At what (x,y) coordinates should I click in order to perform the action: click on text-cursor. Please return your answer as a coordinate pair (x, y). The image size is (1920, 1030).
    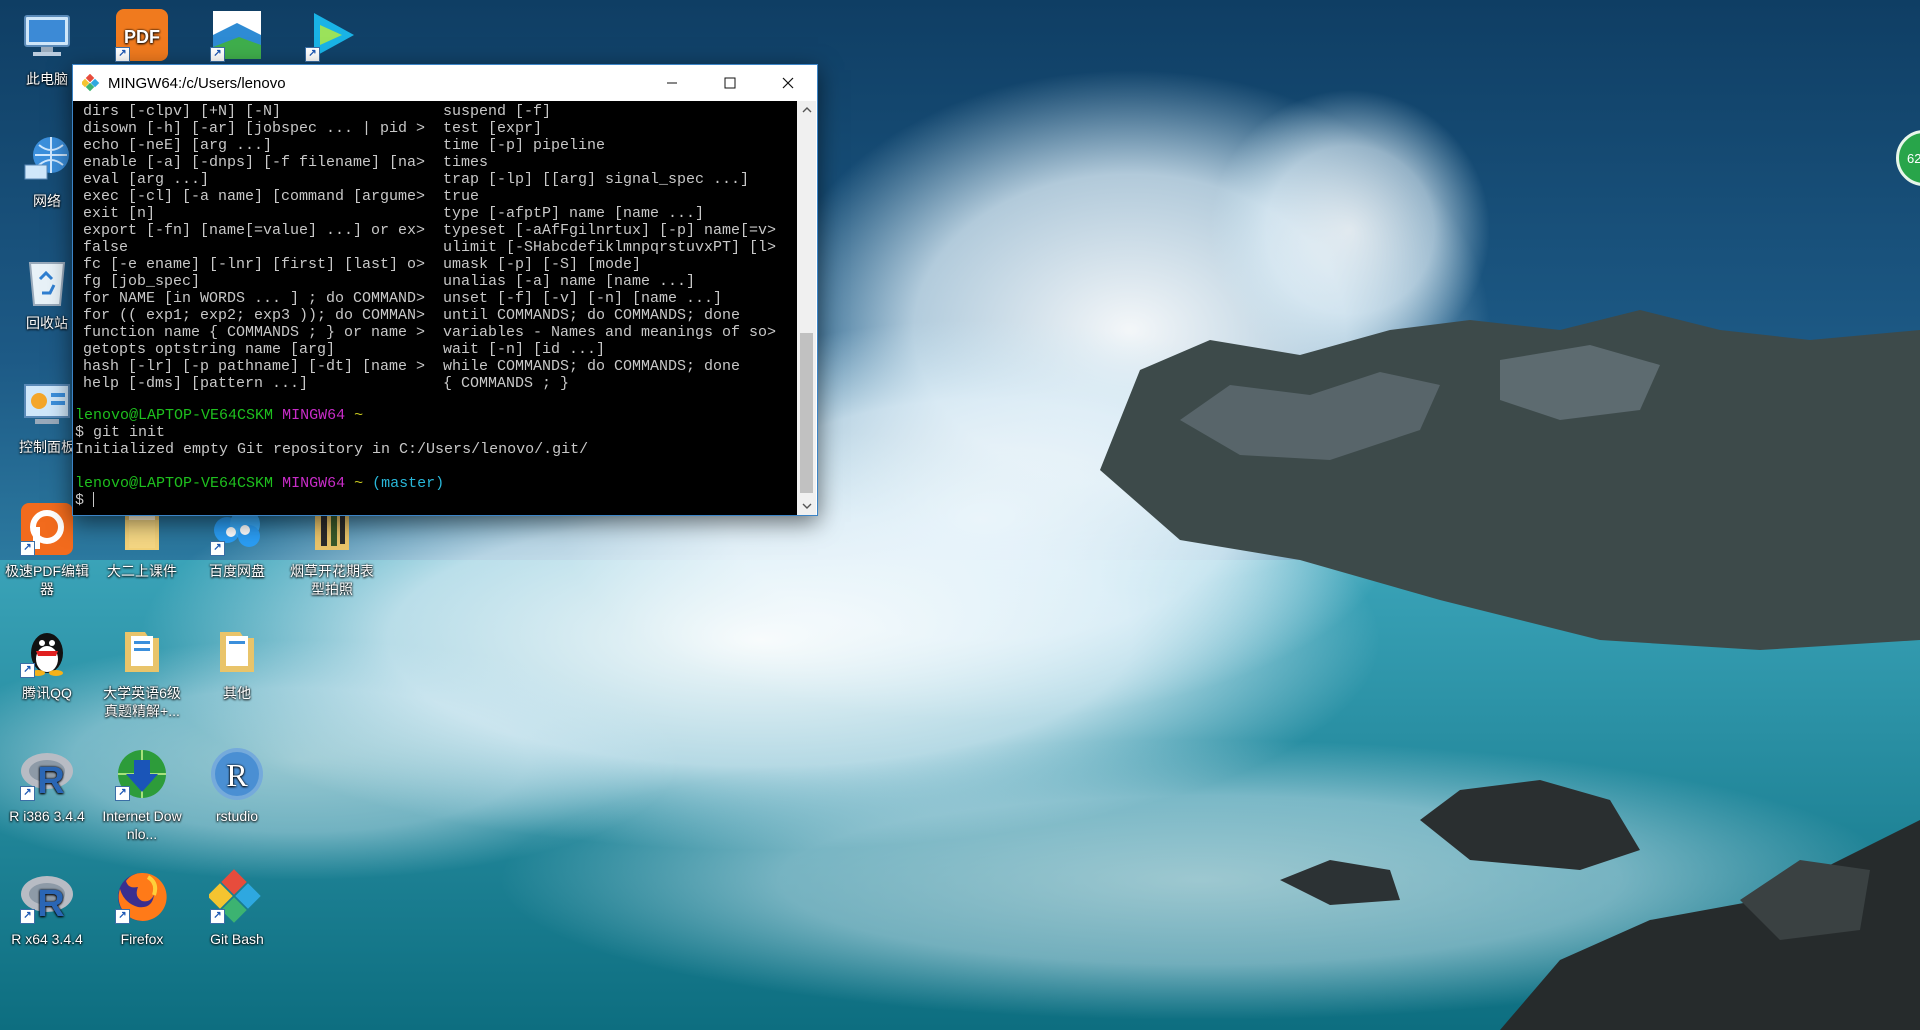
    Looking at the image, I should click on (94, 499).